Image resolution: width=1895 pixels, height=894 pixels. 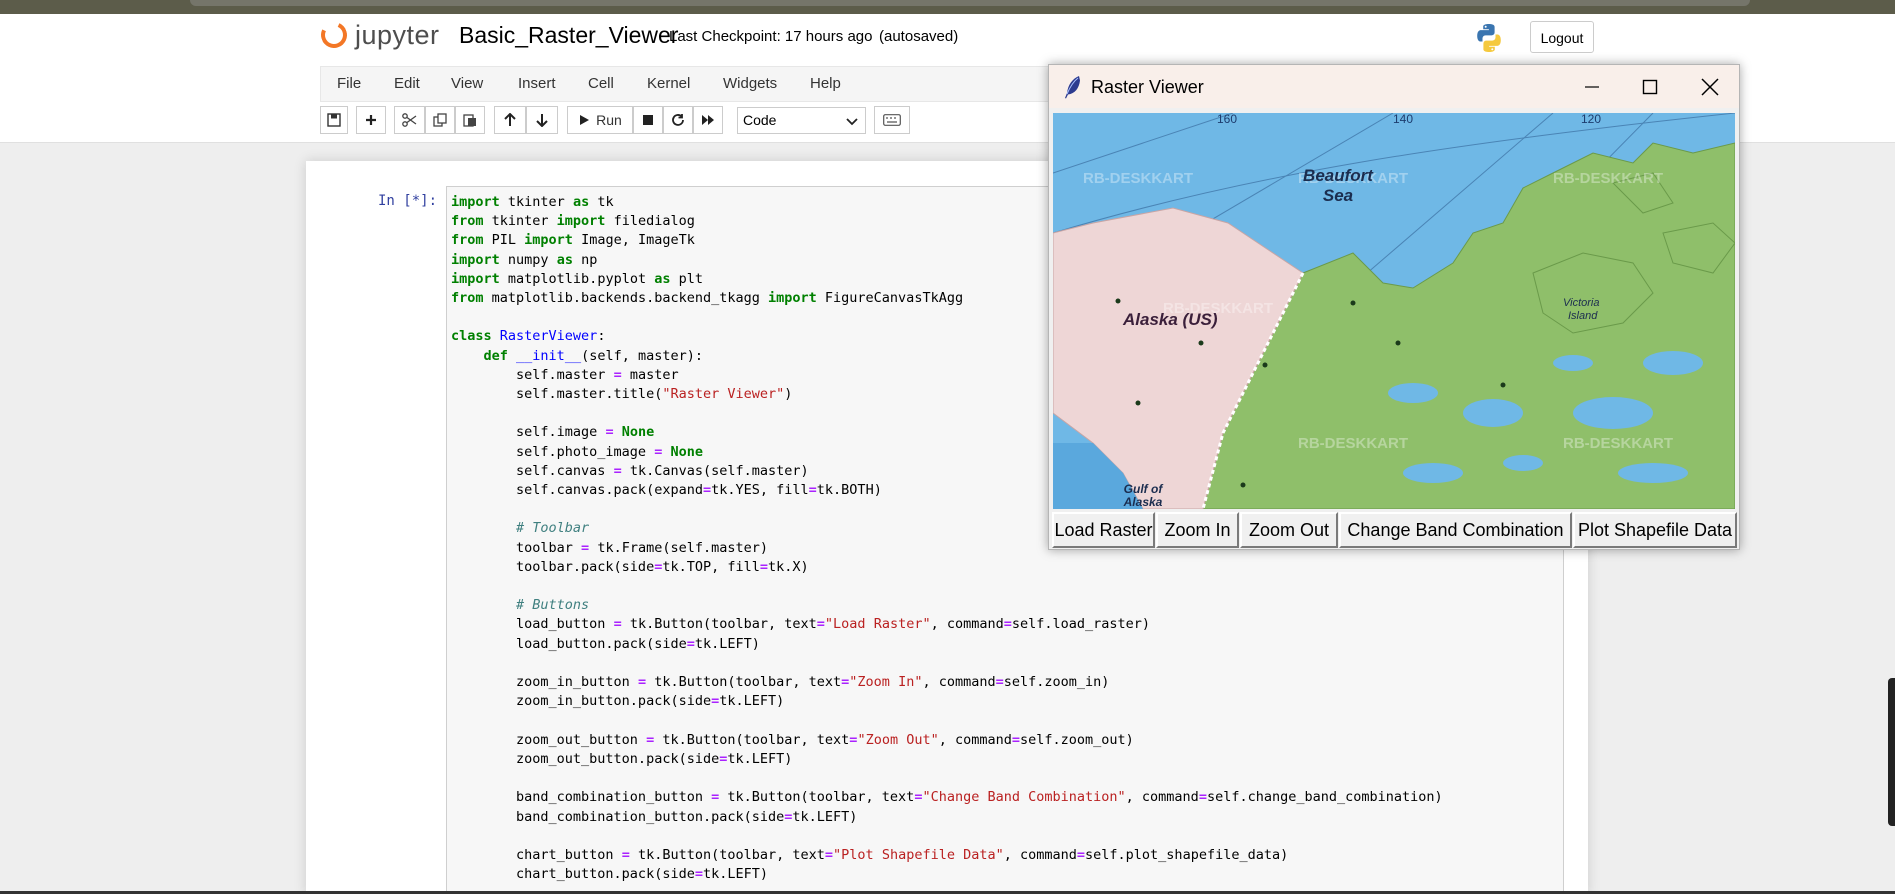 What do you see at coordinates (601, 83) in the screenshot?
I see `menu-cell: Cell` at bounding box center [601, 83].